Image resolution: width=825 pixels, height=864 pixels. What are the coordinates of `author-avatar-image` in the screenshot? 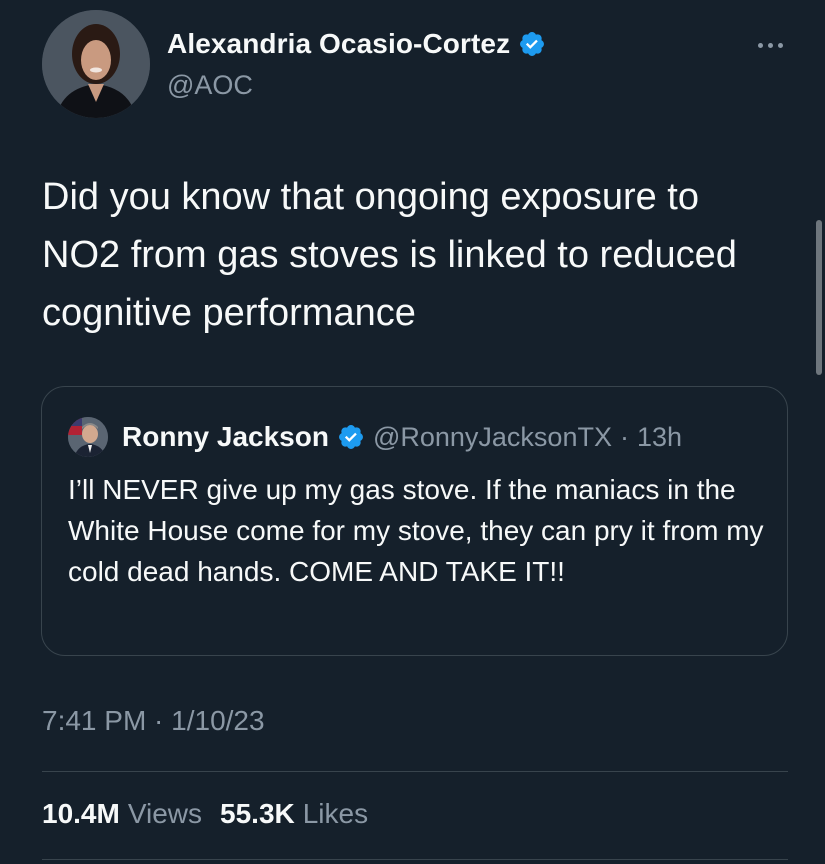 It's located at (96, 64).